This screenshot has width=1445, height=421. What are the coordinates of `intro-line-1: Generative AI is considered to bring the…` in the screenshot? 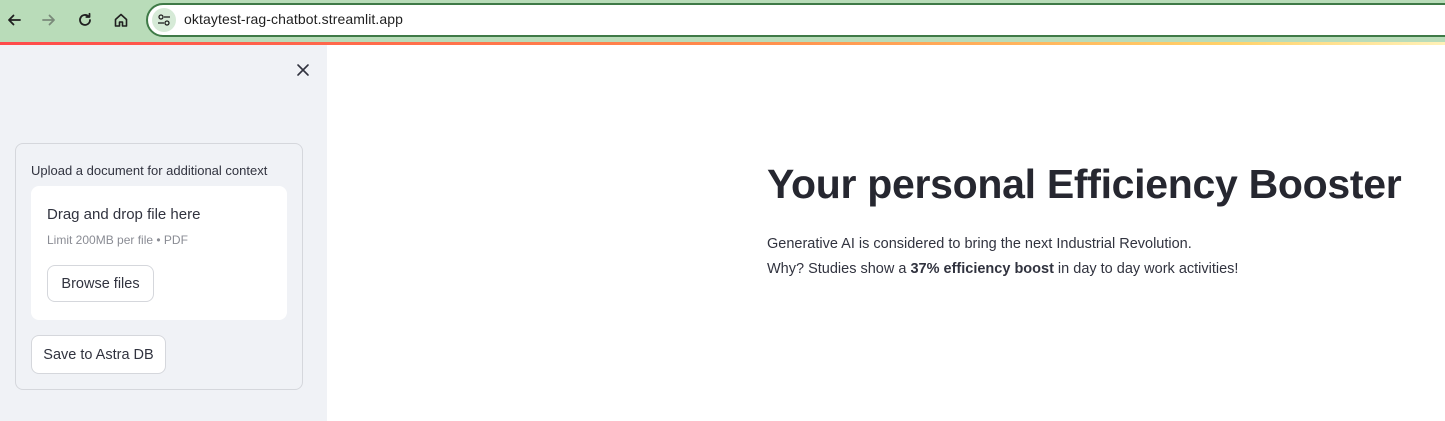 It's located at (979, 244).